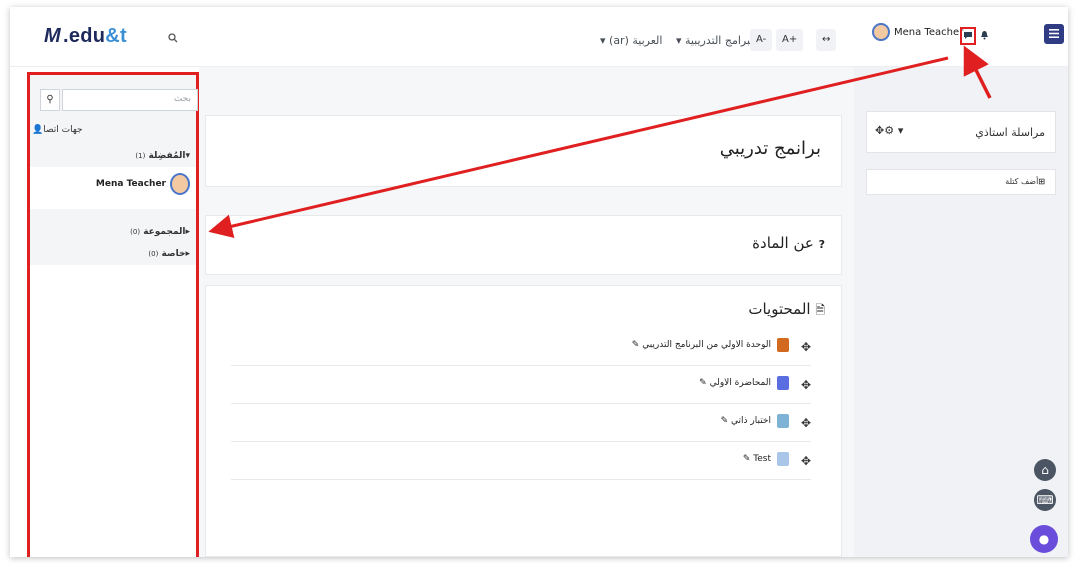 This screenshot has height=563, width=1076. I want to click on course-header-card: برانمج تدريبي, so click(523, 151).